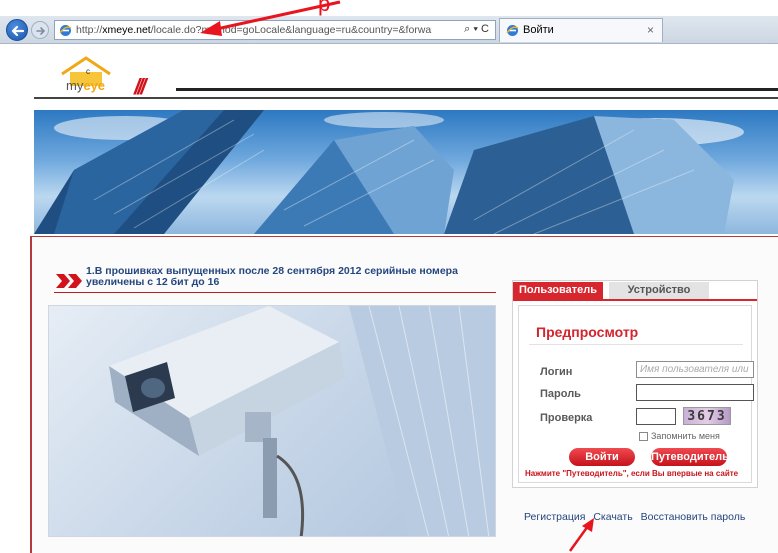  I want to click on header-divider, so click(477, 89).